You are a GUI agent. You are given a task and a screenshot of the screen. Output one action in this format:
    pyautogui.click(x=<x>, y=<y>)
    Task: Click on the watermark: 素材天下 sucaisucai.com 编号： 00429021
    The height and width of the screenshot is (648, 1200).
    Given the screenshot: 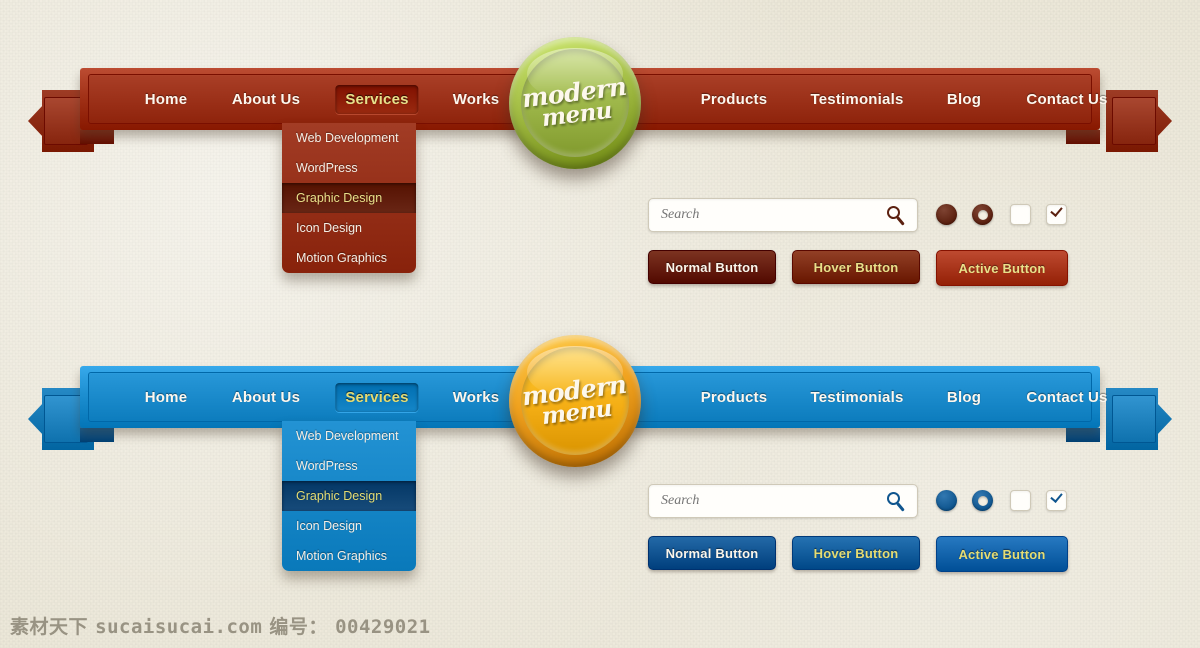 What is the action you would take?
    pyautogui.click(x=220, y=625)
    